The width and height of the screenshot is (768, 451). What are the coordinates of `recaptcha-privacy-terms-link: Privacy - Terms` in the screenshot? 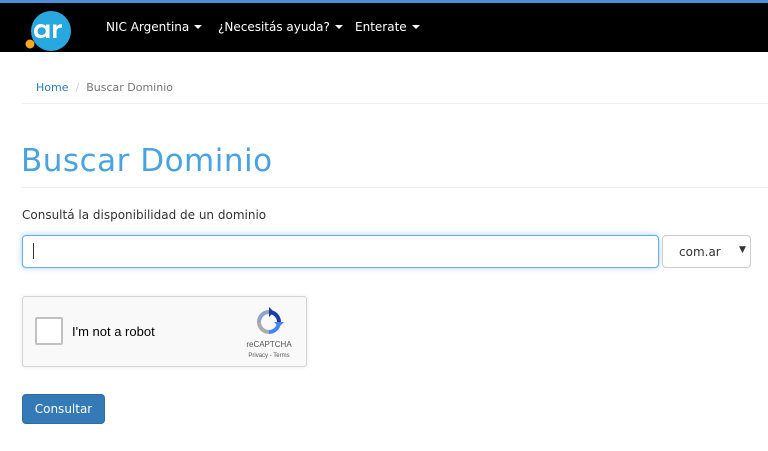 It's located at (269, 356).